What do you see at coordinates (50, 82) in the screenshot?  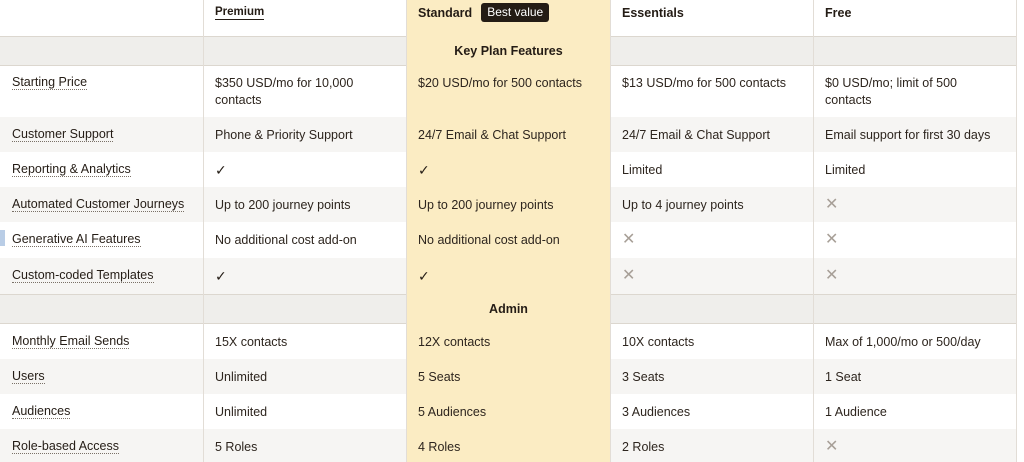 I see `feature-label: Starting Price` at bounding box center [50, 82].